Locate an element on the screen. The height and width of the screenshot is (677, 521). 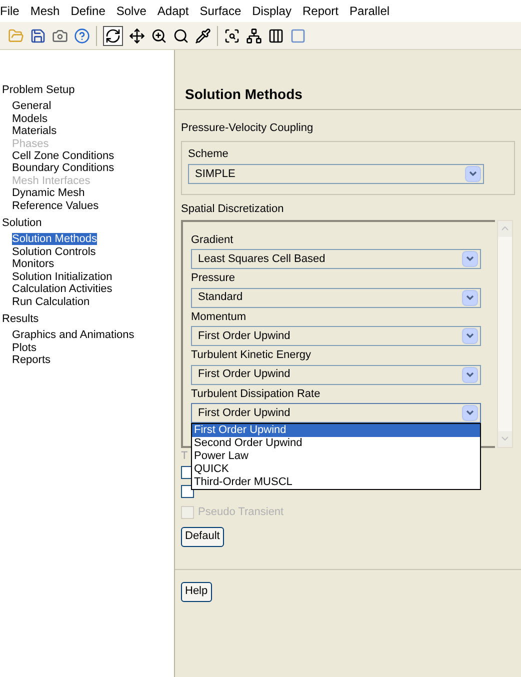
tree-item: Reports is located at coordinates (31, 360).